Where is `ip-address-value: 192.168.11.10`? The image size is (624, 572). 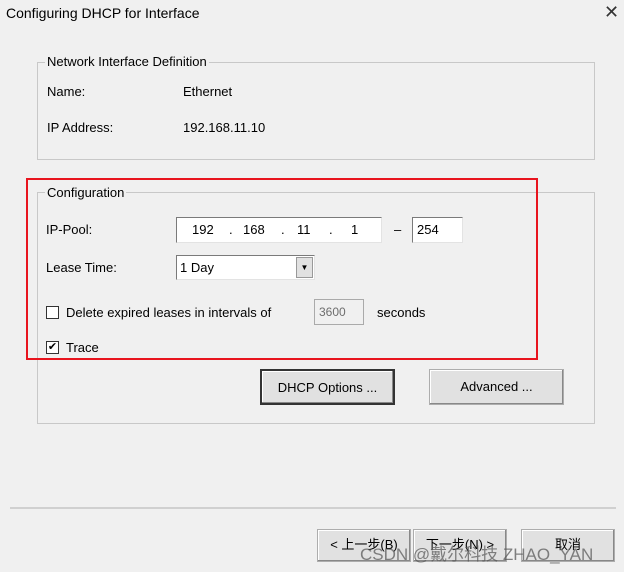 ip-address-value: 192.168.11.10 is located at coordinates (224, 127).